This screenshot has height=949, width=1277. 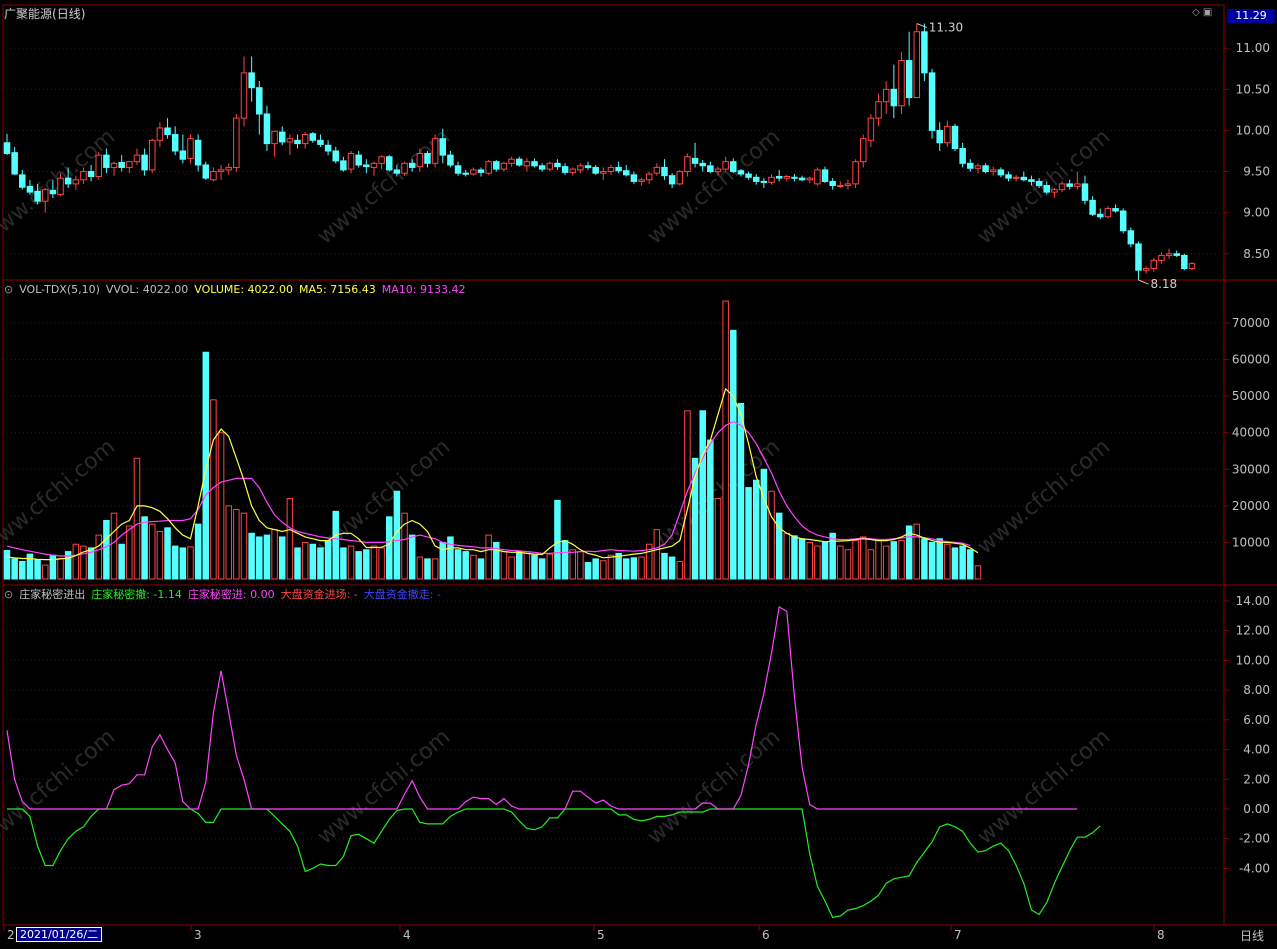 What do you see at coordinates (1253, 660) in the screenshot?
I see `indicator-tick-label: 10.00` at bounding box center [1253, 660].